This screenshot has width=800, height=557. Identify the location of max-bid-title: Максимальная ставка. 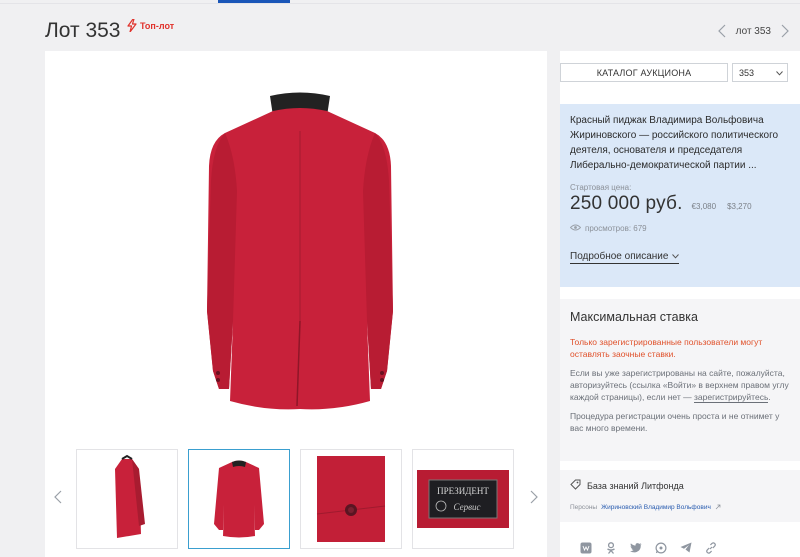
(634, 317).